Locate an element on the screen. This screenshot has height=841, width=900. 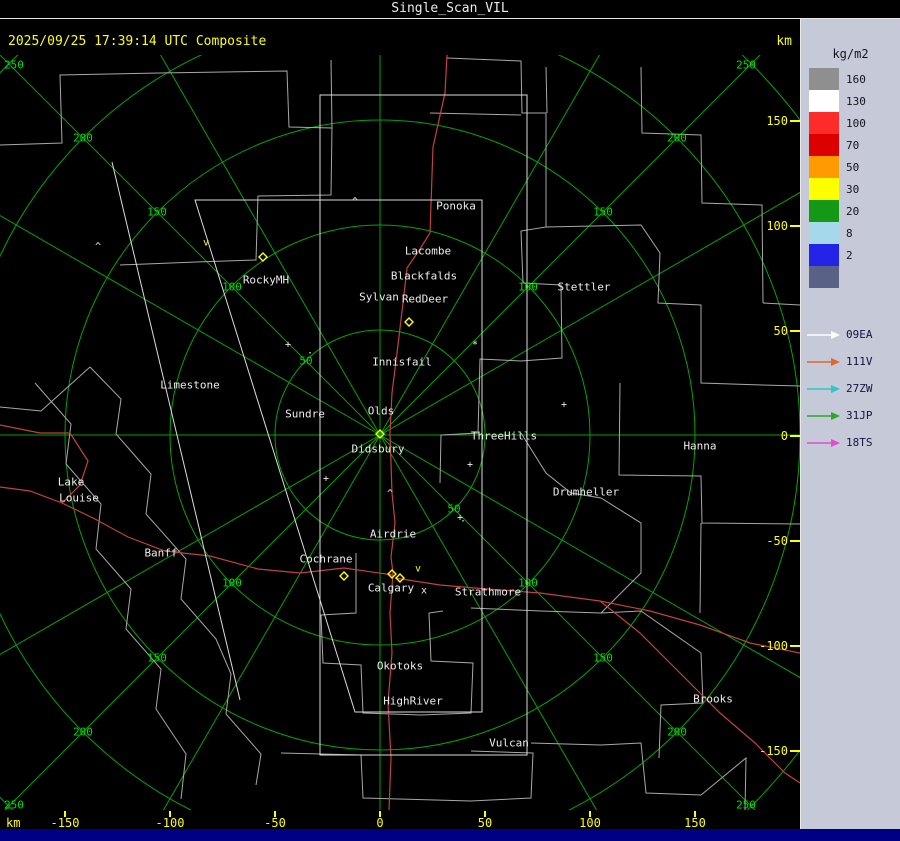
bottom-axis-tick-label: 150 is located at coordinates (695, 823).